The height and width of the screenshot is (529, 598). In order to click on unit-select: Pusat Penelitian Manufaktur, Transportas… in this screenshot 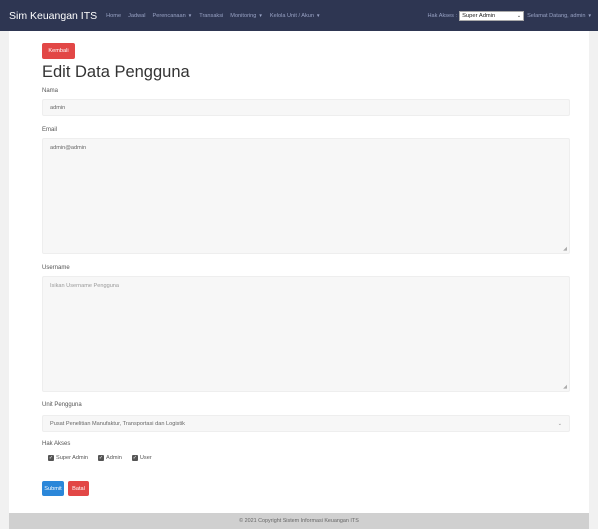, I will do `click(306, 423)`.